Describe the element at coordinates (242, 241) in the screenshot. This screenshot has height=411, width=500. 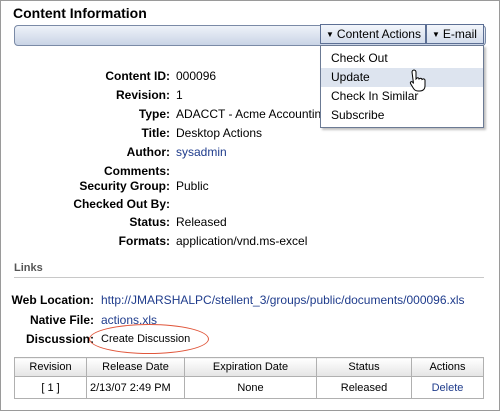
I see `formats-value: application/vnd.ms-excel` at that location.